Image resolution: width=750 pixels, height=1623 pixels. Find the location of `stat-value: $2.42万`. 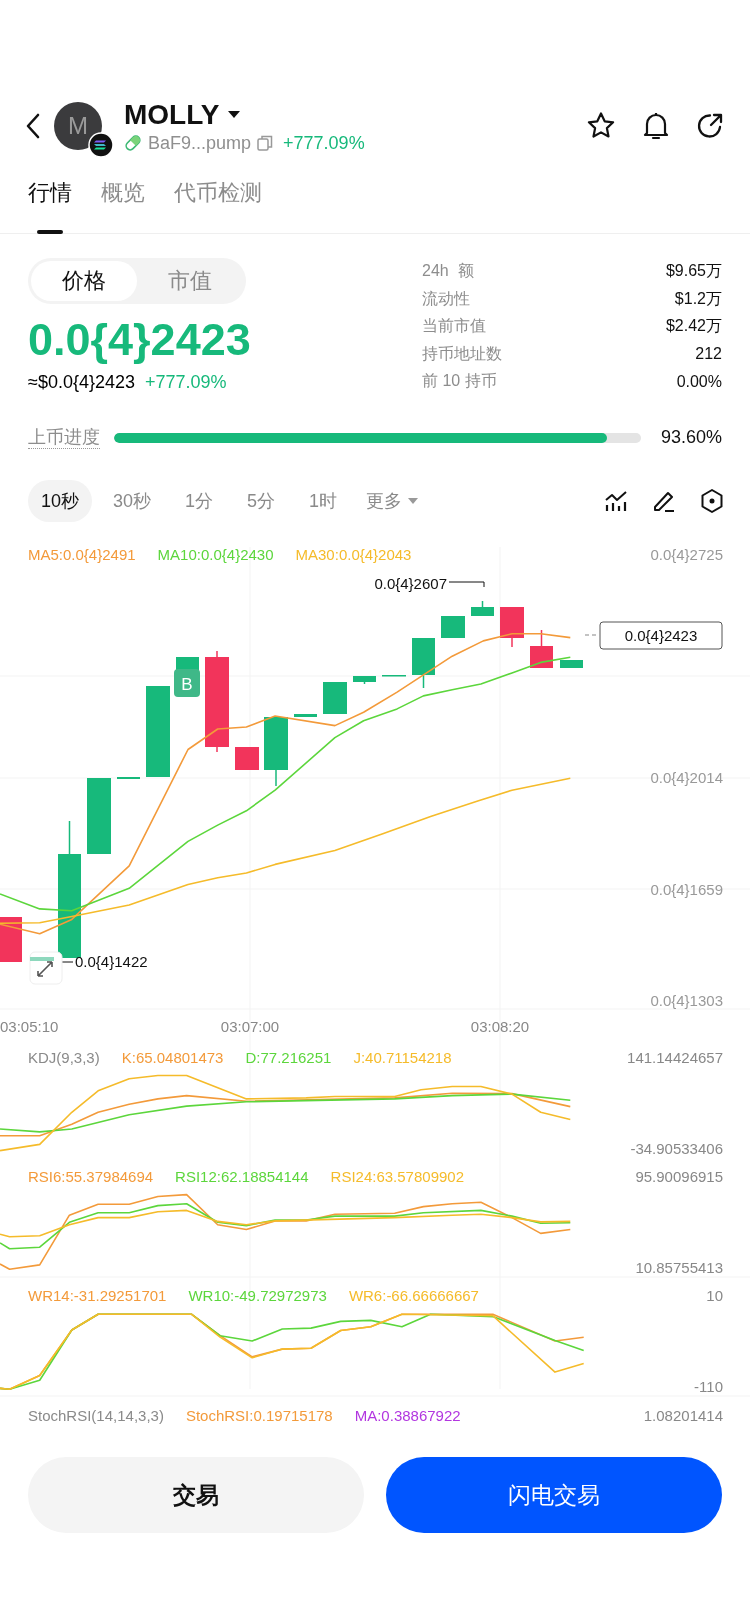

stat-value: $2.42万 is located at coordinates (693, 326).